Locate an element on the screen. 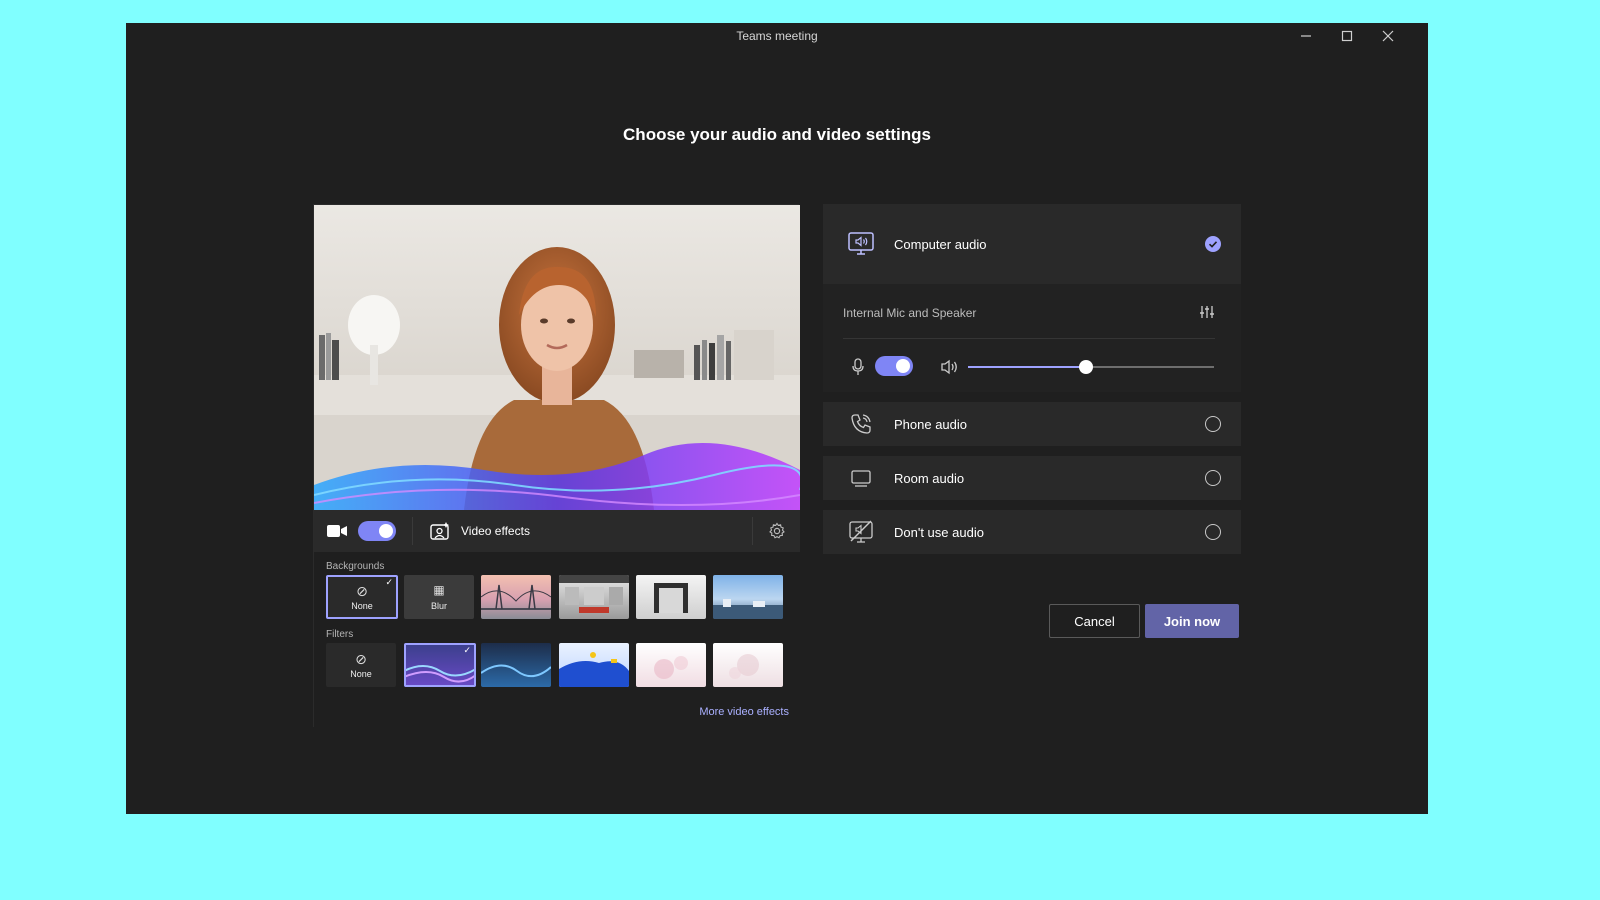  join-now-button: Join now is located at coordinates (1192, 621).